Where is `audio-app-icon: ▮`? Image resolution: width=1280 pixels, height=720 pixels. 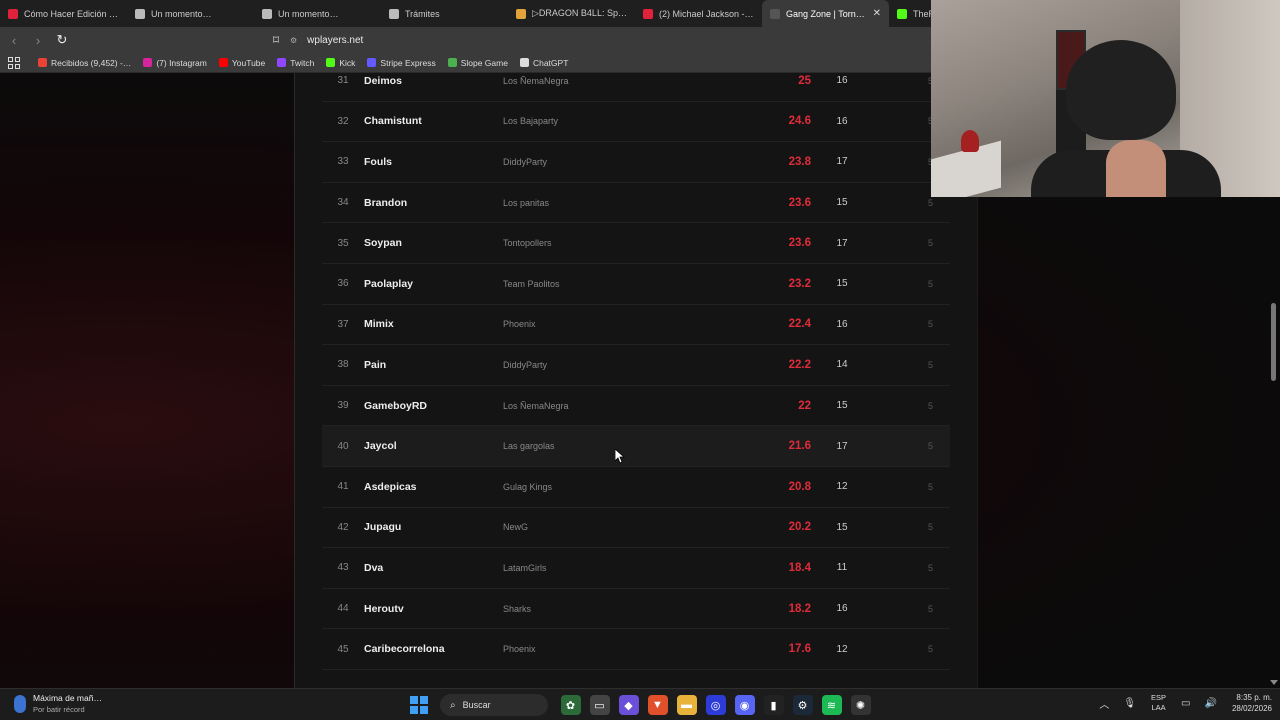 audio-app-icon: ▮ is located at coordinates (773, 705).